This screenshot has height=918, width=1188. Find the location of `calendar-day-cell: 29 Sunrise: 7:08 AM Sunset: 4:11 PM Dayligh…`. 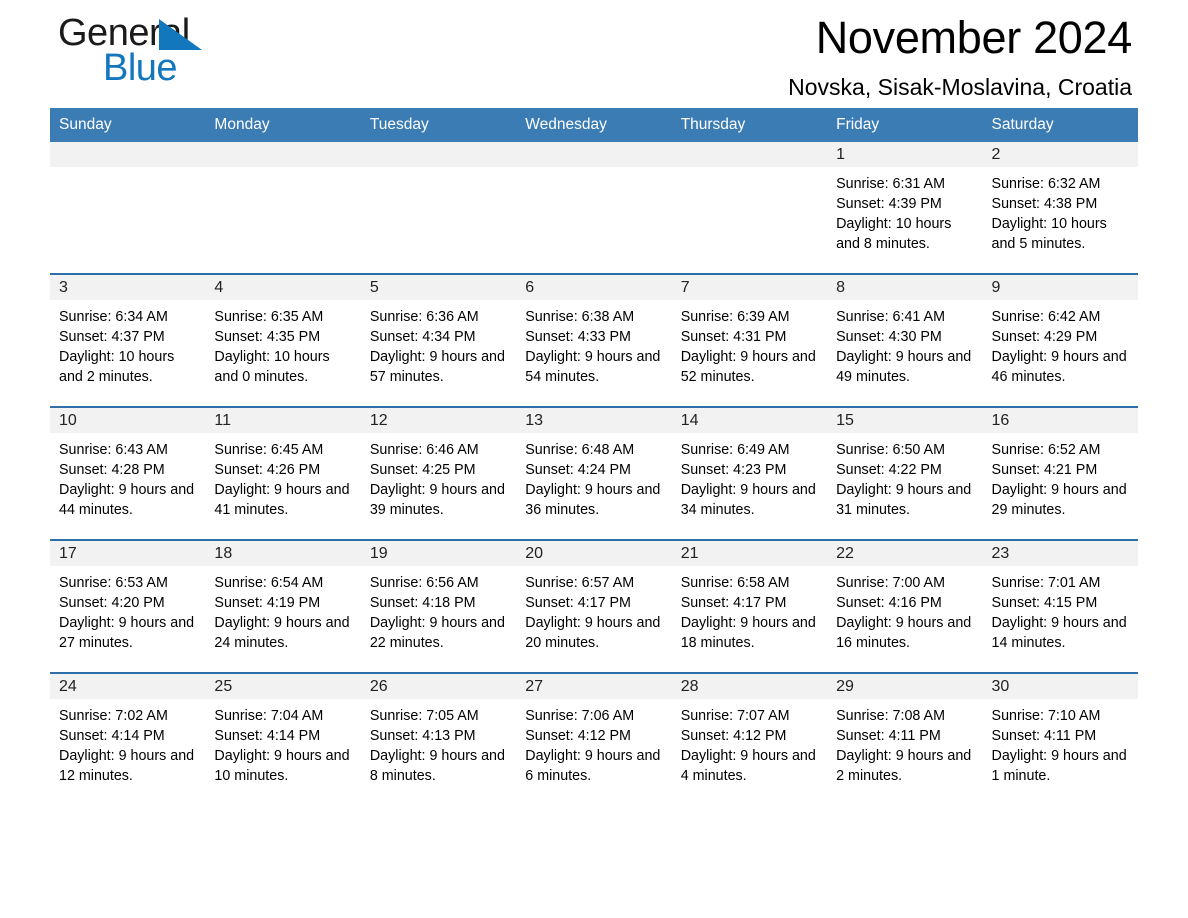

calendar-day-cell: 29 Sunrise: 7:08 AM Sunset: 4:11 PM Dayligh… is located at coordinates (905, 738).